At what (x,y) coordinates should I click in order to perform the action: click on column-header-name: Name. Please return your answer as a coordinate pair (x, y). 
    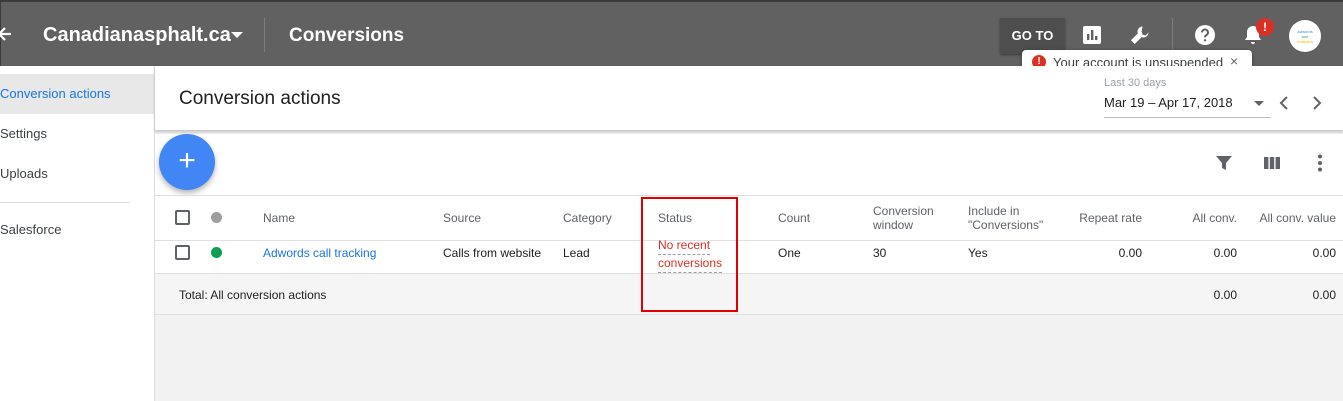
    Looking at the image, I should click on (279, 218).